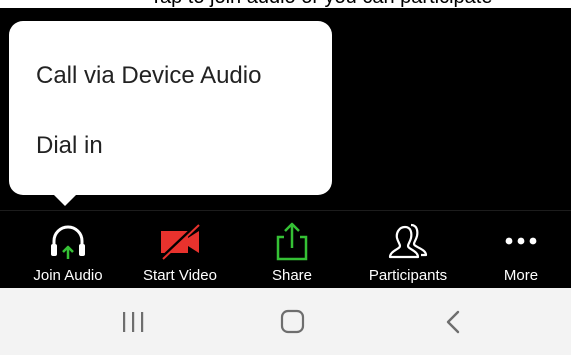 The image size is (571, 355). Describe the element at coordinates (69, 146) in the screenshot. I see `dial-in-option: Dial in` at that location.